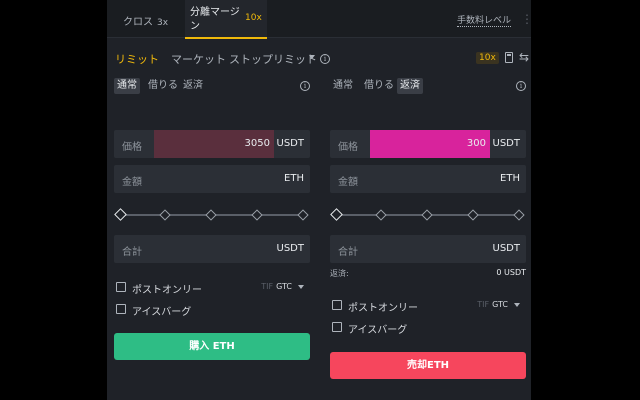 The height and width of the screenshot is (400, 640). Describe the element at coordinates (163, 23) in the screenshot. I see `tab-cross-leverage: 3x` at that location.